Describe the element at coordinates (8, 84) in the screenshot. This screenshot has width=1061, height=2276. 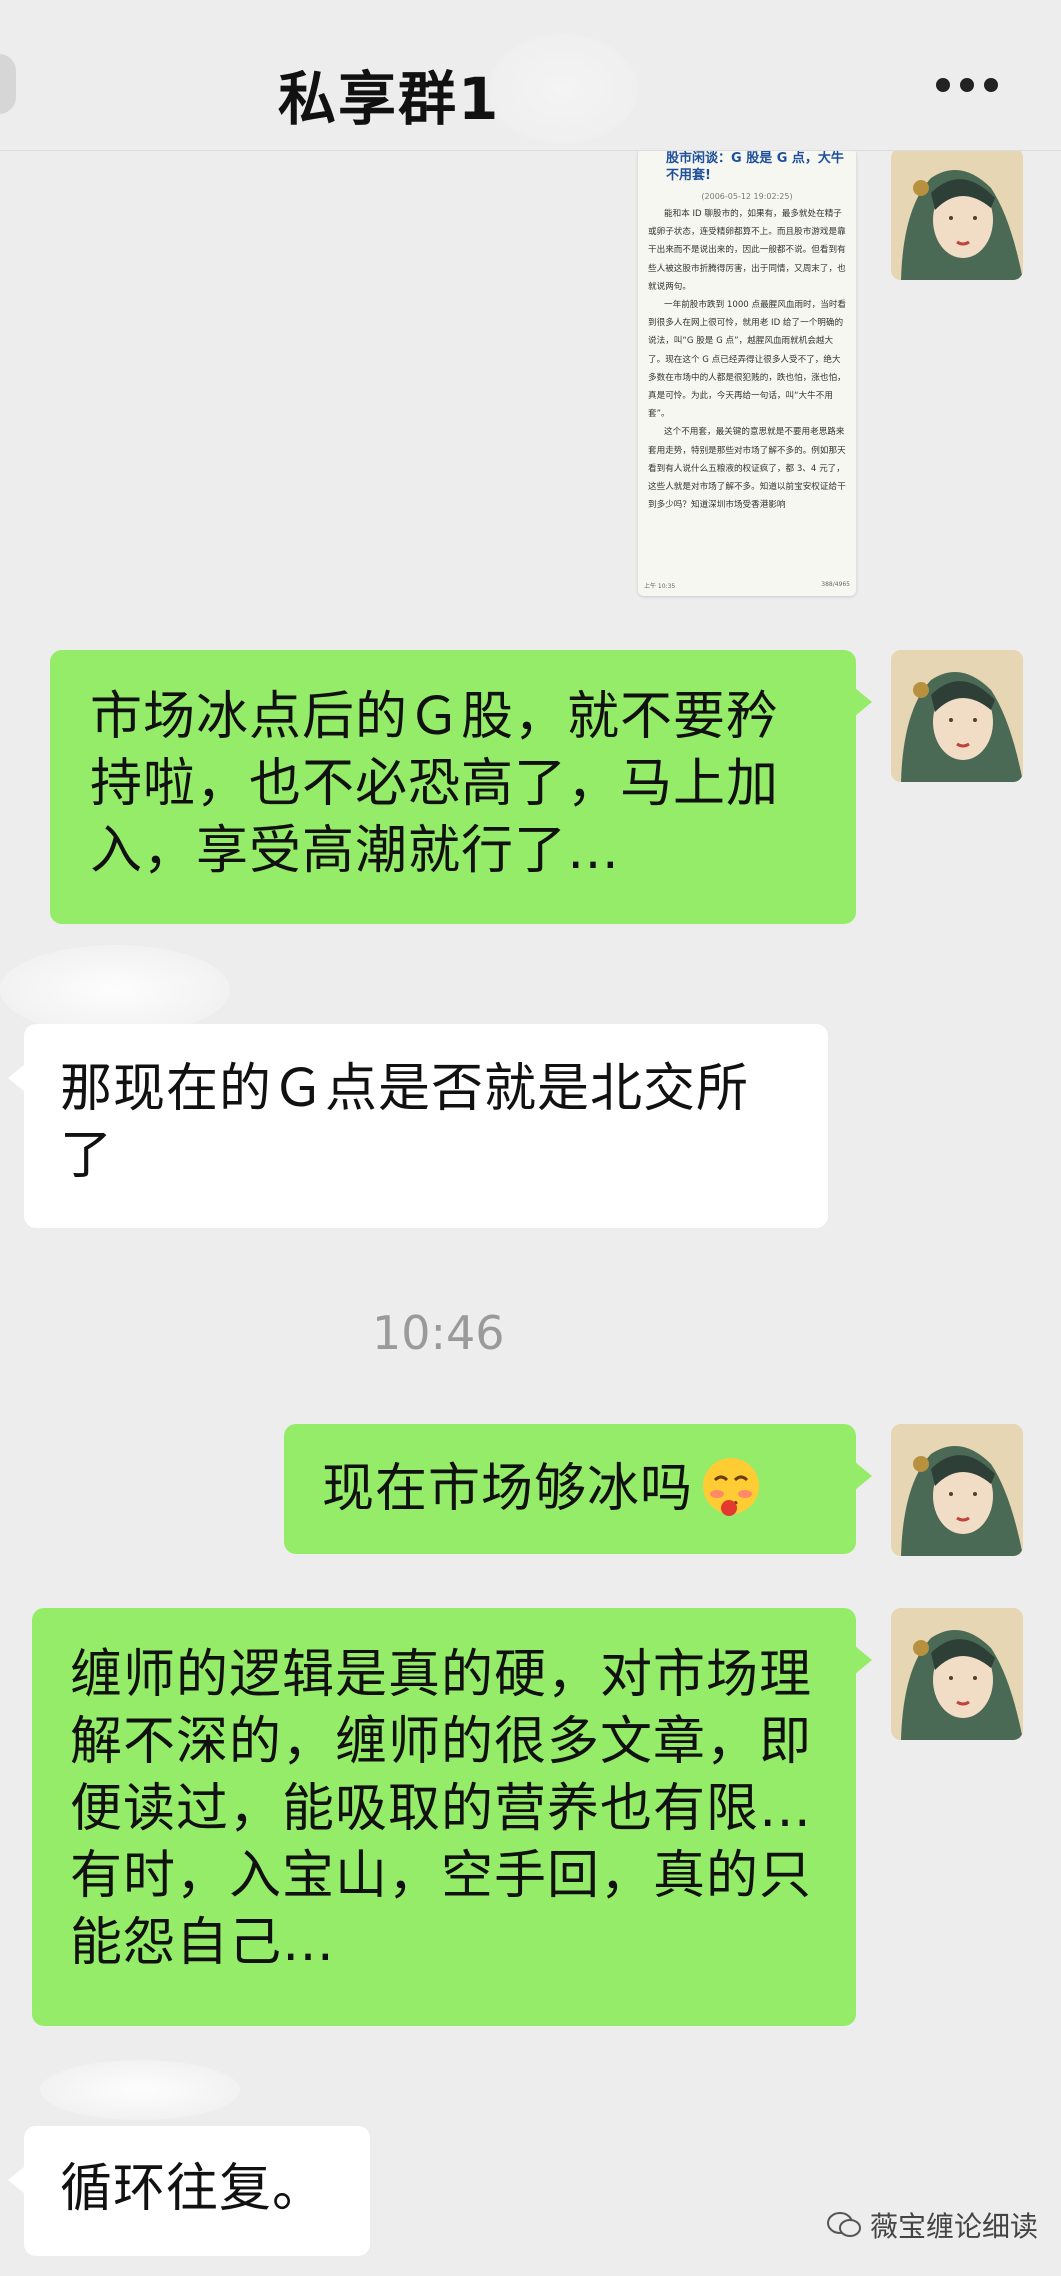
I see `back-button` at that location.